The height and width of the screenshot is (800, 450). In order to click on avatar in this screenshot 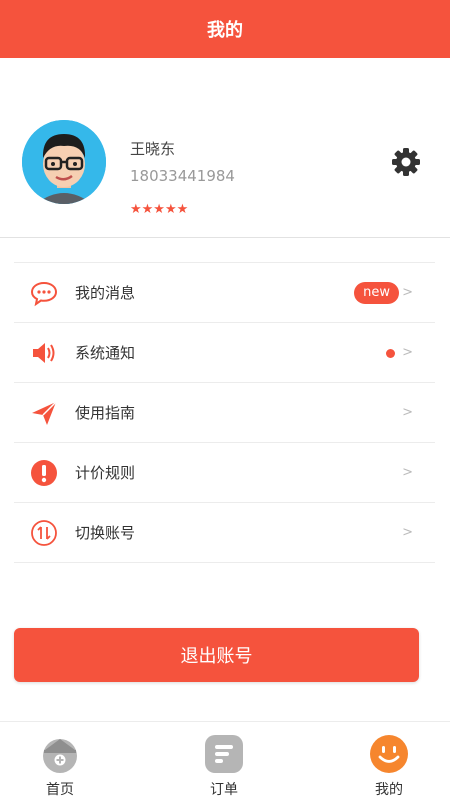, I will do `click(64, 162)`.